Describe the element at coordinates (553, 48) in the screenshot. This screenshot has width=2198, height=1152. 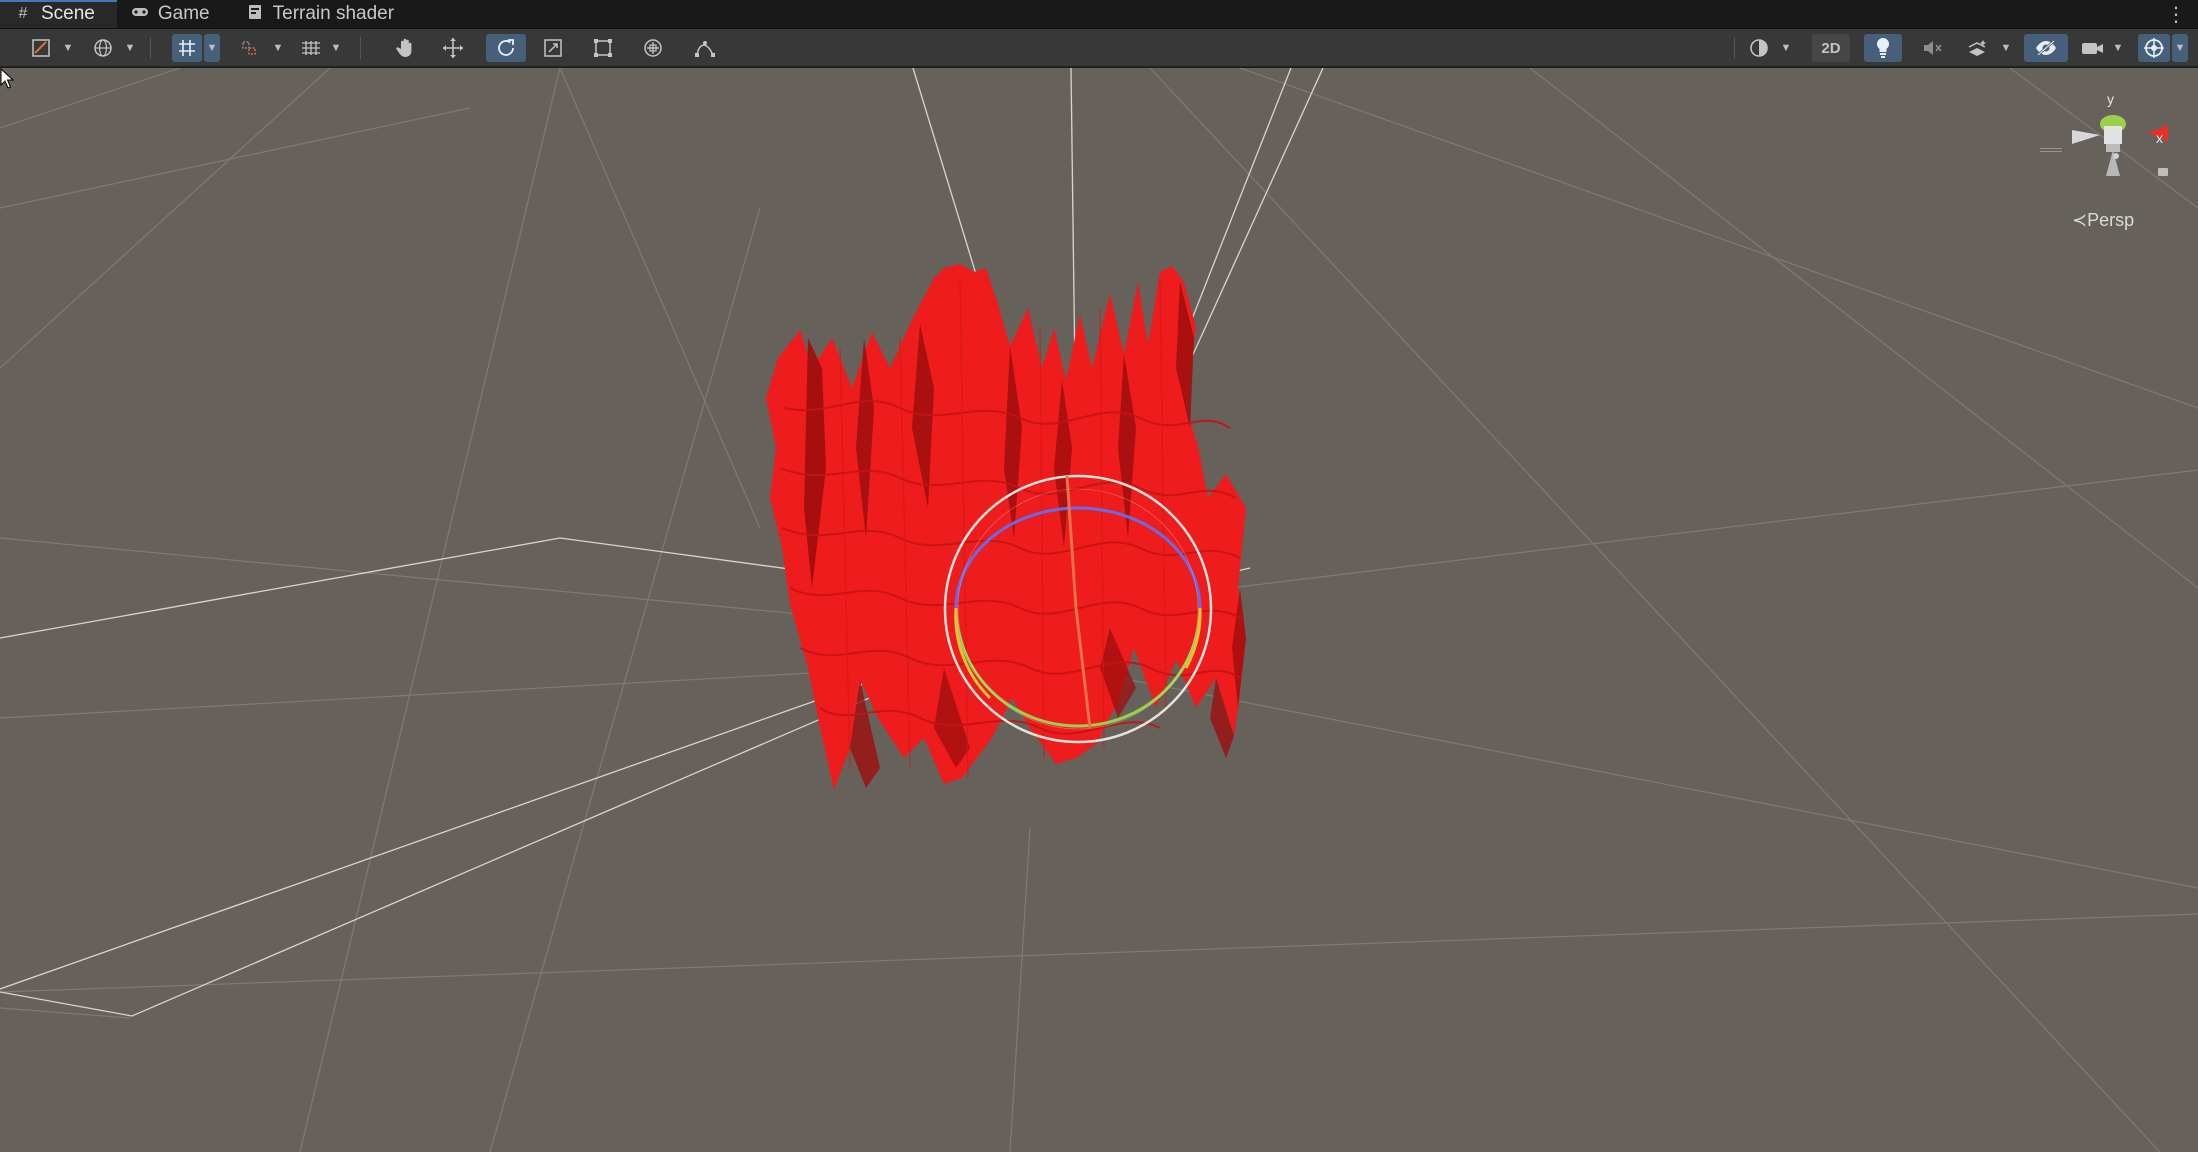
I see `scale-tool-icon` at that location.